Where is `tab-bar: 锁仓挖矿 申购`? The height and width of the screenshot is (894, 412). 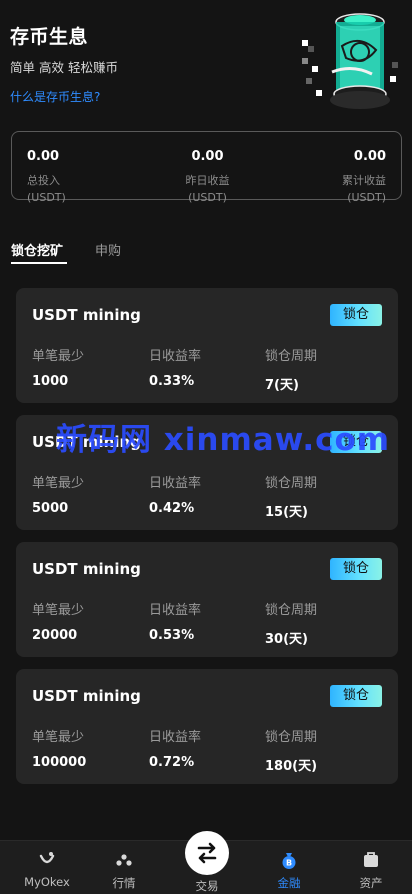
tab-bar: 锁仓挖矿 申购 is located at coordinates (206, 253).